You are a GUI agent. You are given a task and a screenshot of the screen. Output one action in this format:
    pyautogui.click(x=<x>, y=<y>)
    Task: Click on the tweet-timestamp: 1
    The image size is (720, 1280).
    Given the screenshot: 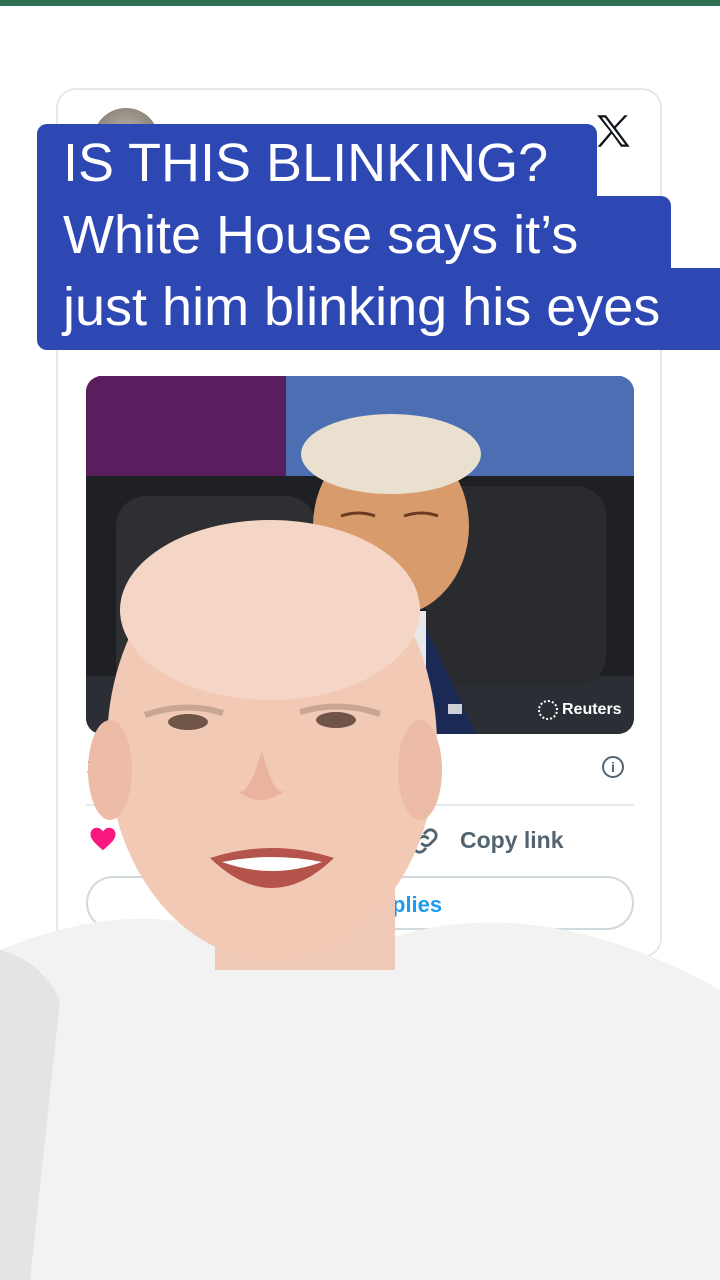 What is the action you would take?
    pyautogui.click(x=91, y=767)
    